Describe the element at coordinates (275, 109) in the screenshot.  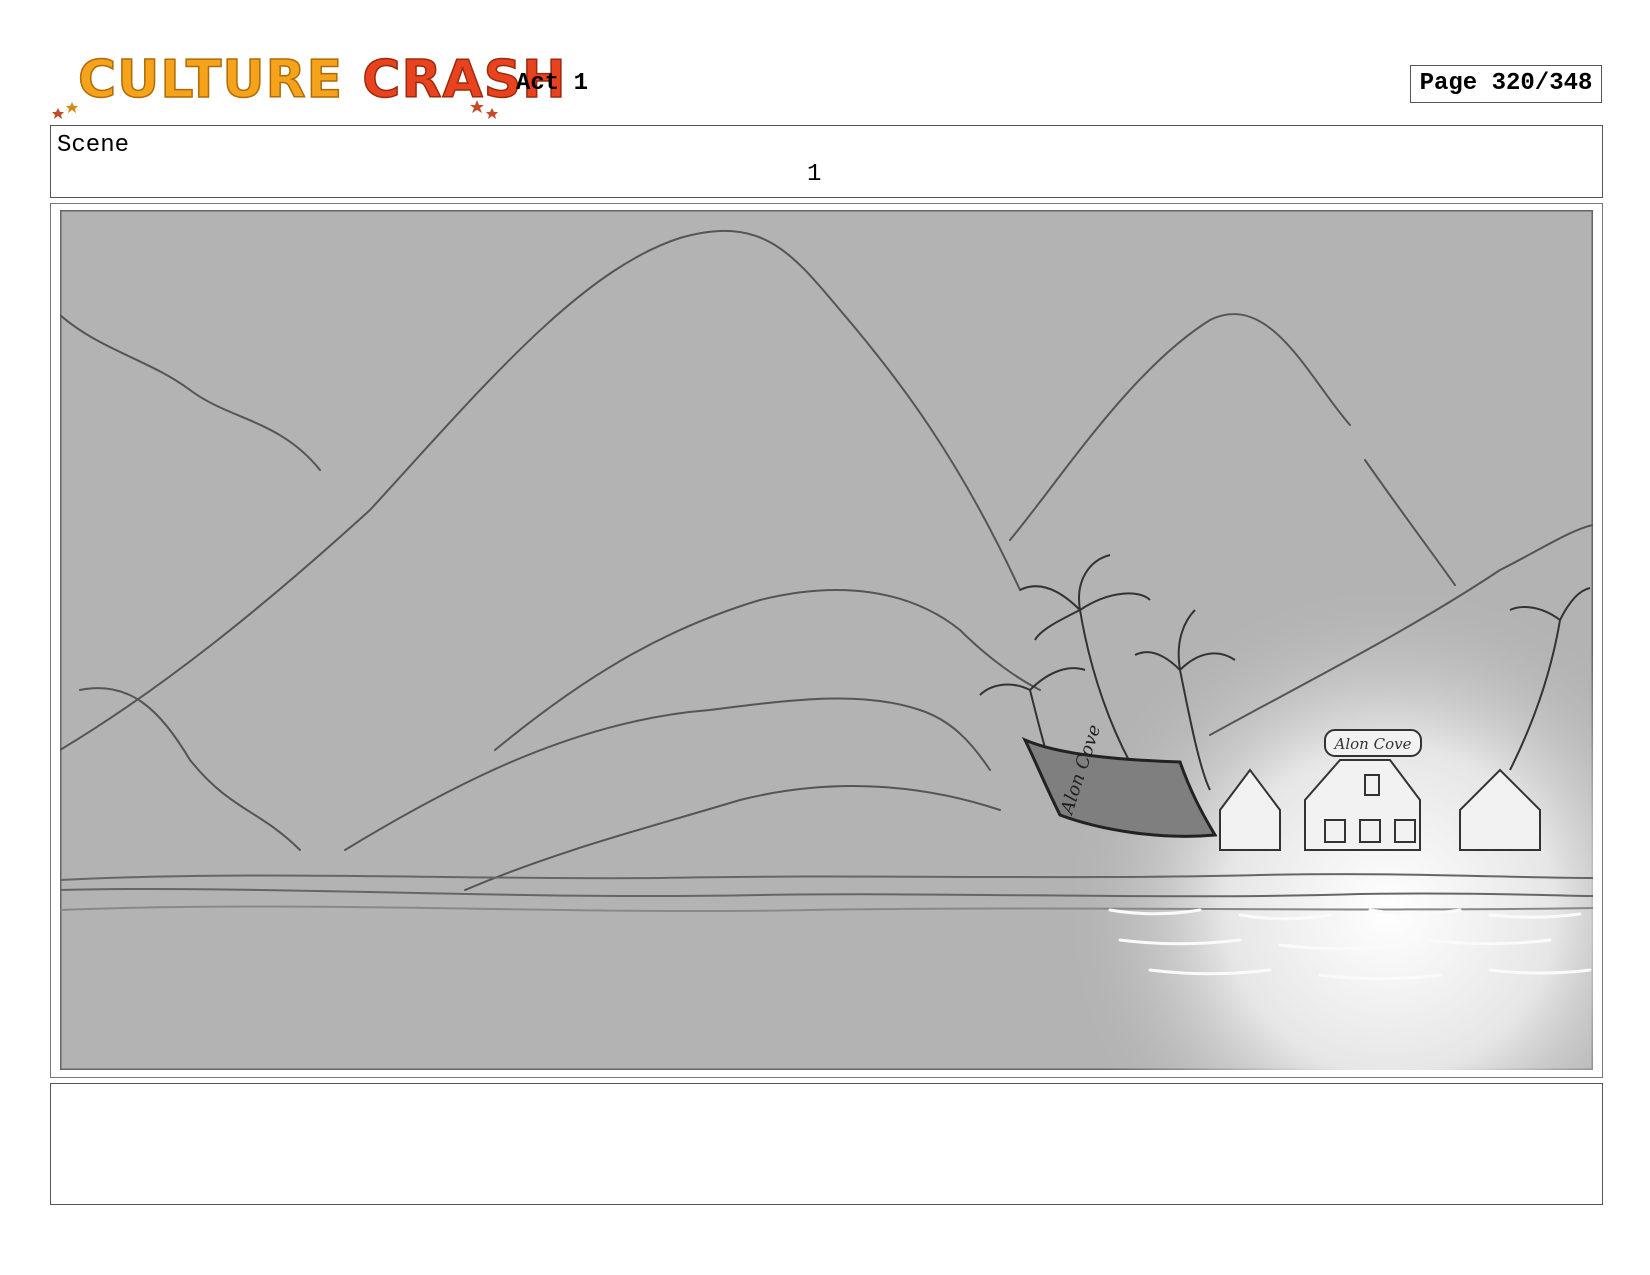
I see `logo-stars-icon` at that location.